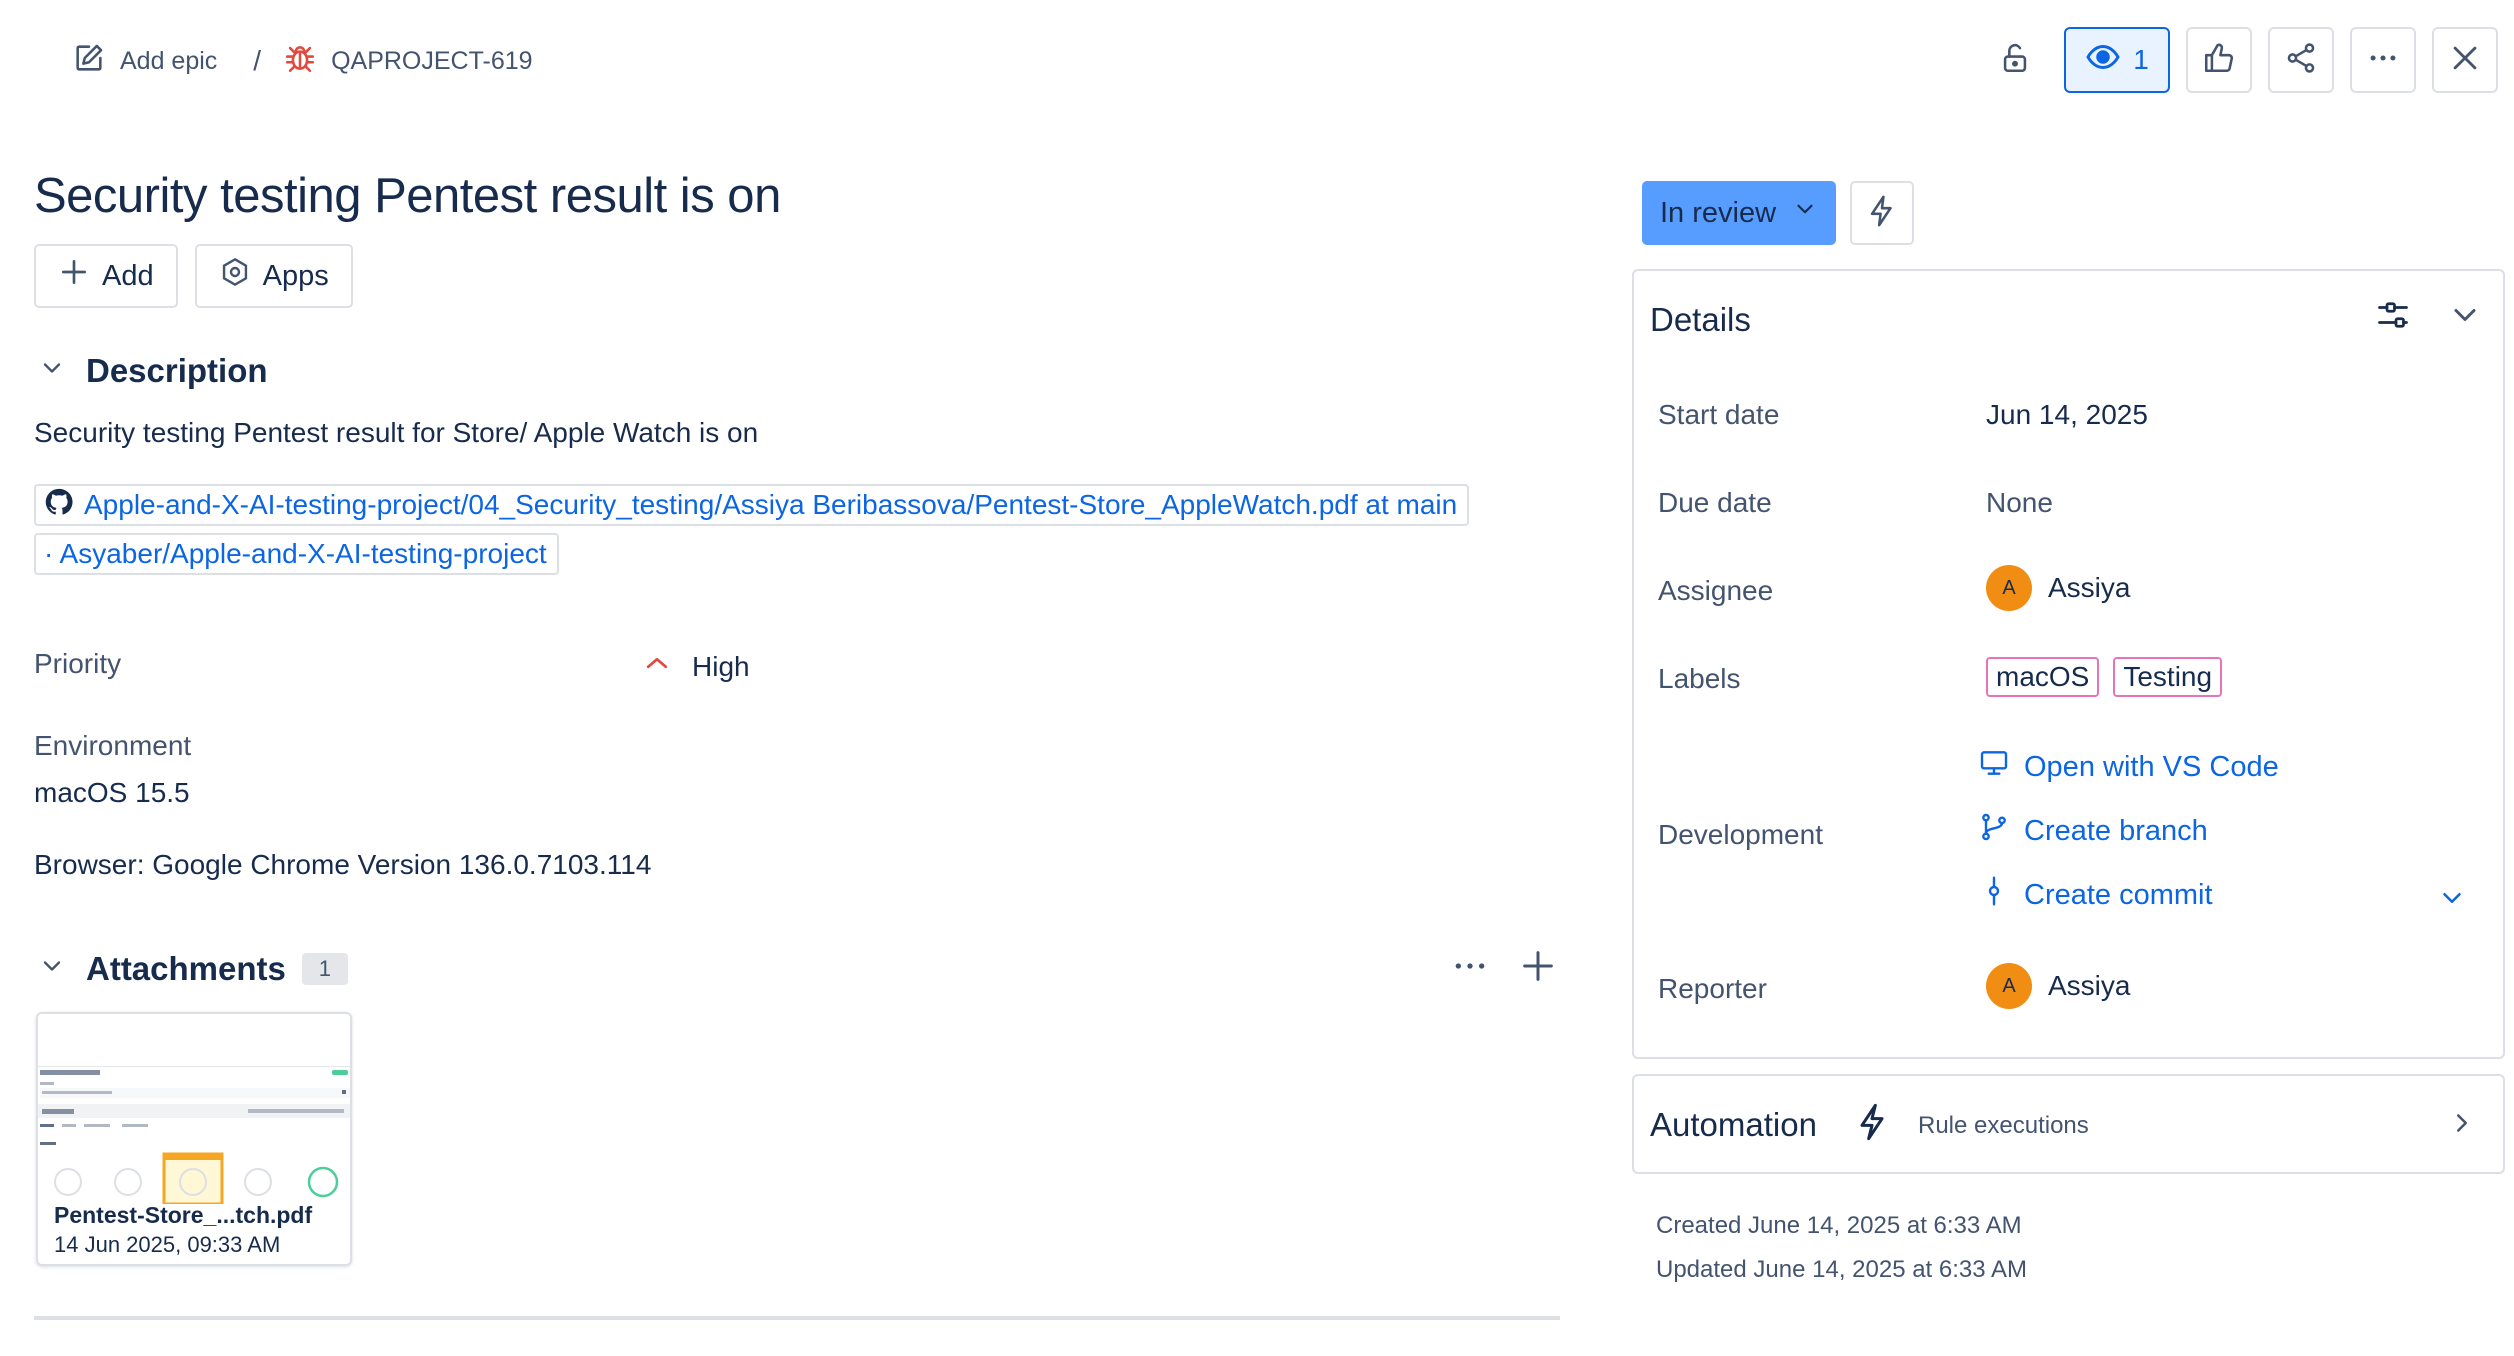 This screenshot has width=2514, height=1356. I want to click on issue-key: QAPROJECT-619, so click(432, 60).